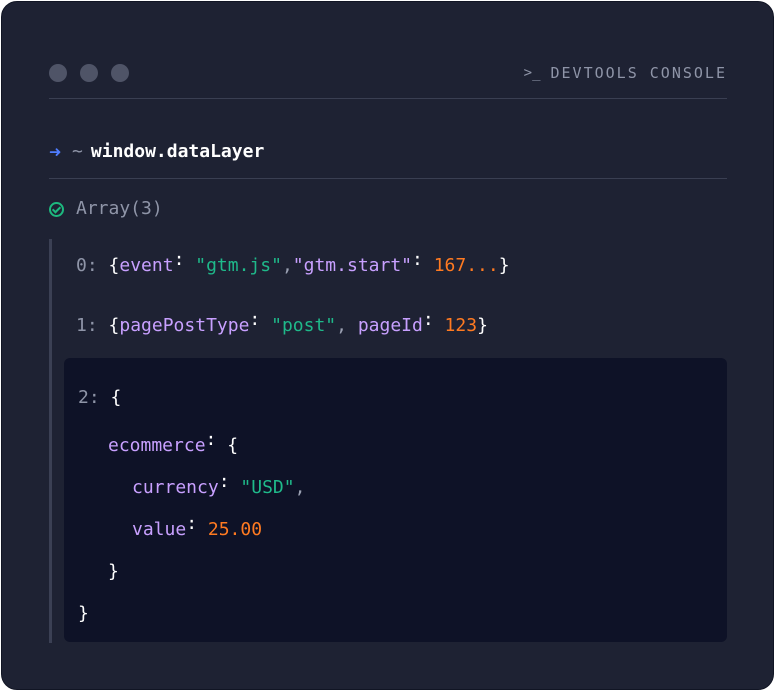 This screenshot has height=693, width=777. I want to click on maximize-dot-icon, so click(120, 73).